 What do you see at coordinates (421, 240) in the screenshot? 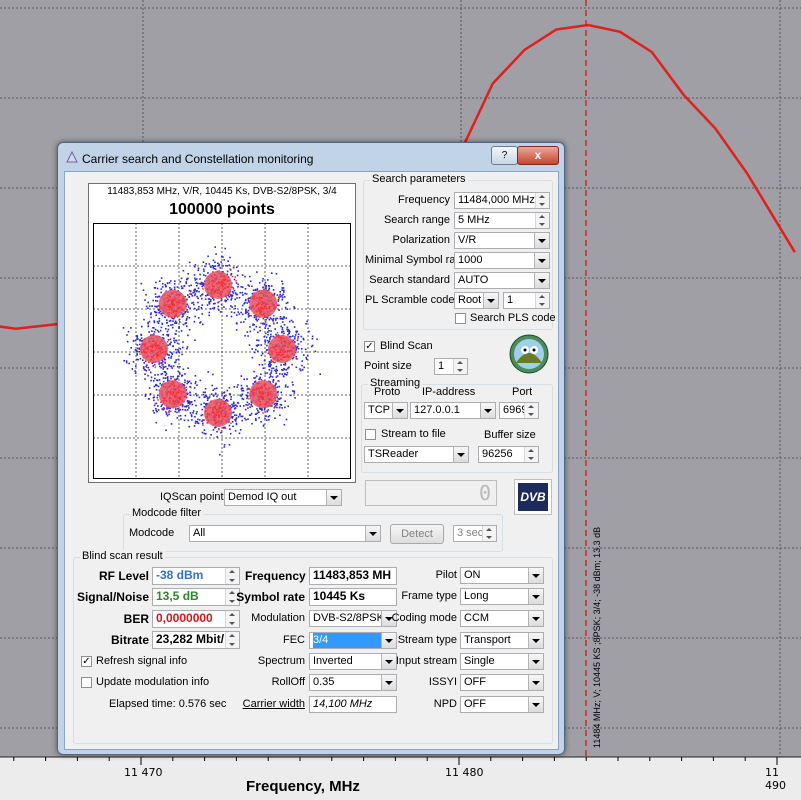
I see `polarization-label: Polarization` at bounding box center [421, 240].